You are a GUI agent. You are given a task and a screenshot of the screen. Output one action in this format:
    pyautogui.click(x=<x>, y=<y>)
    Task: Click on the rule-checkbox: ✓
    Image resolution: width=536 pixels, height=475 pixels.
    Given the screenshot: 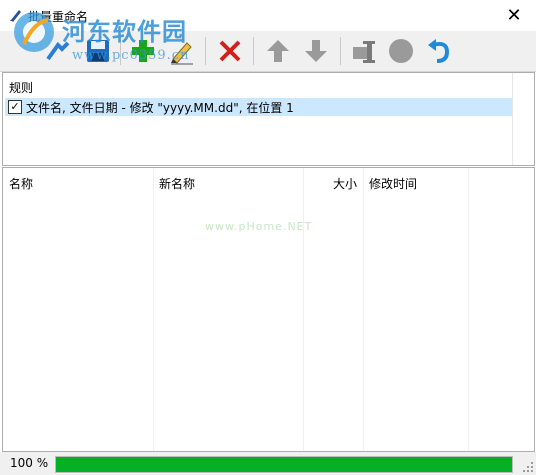 What is the action you would take?
    pyautogui.click(x=15, y=107)
    